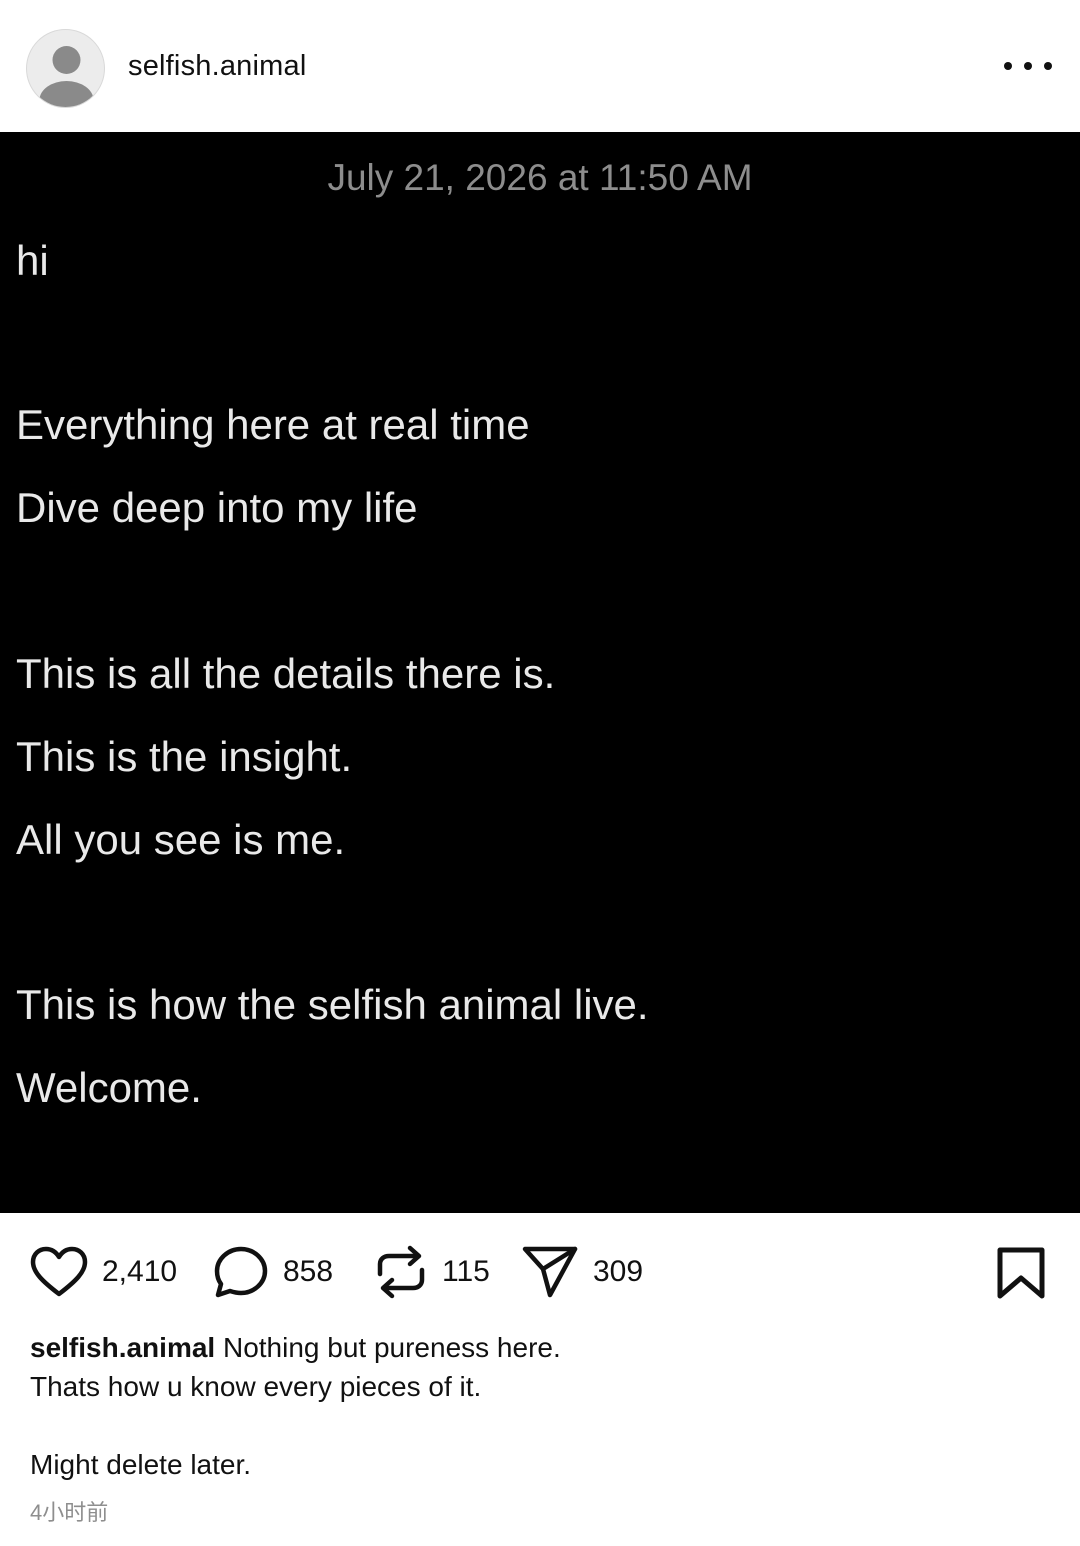 The width and height of the screenshot is (1080, 1546). Describe the element at coordinates (308, 1271) in the screenshot. I see `comment-count: 858` at that location.